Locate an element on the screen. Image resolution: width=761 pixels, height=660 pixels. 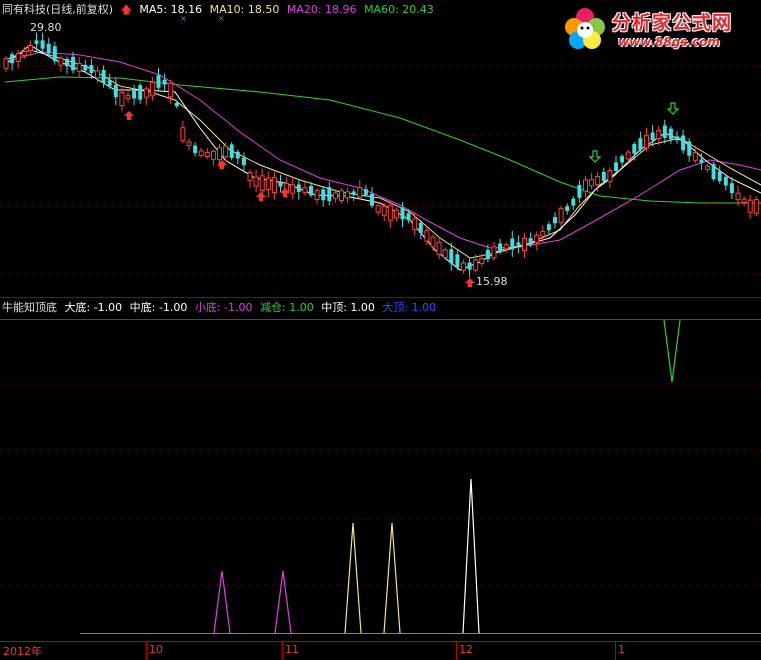
indicator-name: 牛能知顶底 is located at coordinates (29, 307).